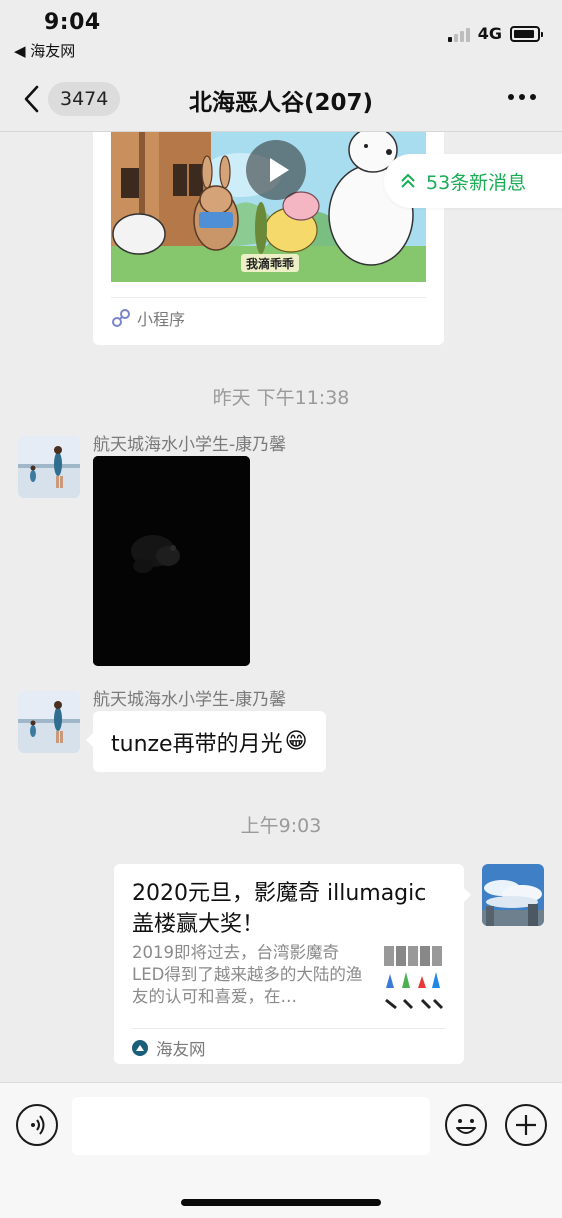 This screenshot has width=562, height=1218. Describe the element at coordinates (251, 1126) in the screenshot. I see `message-input` at that location.